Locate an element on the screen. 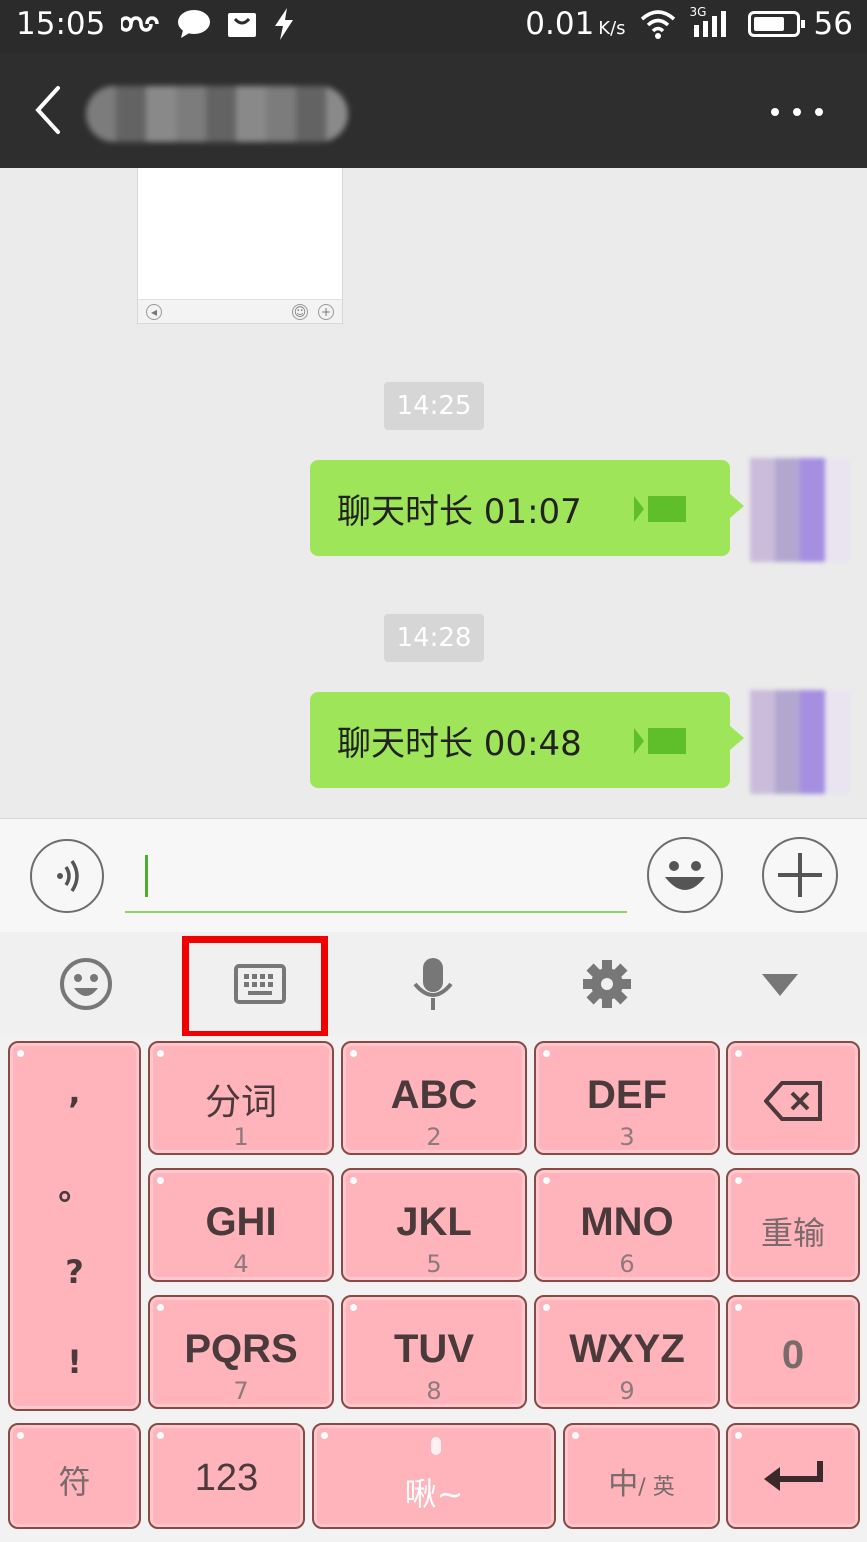 The width and height of the screenshot is (867, 1542). smile-icon: ☺ is located at coordinates (300, 312).